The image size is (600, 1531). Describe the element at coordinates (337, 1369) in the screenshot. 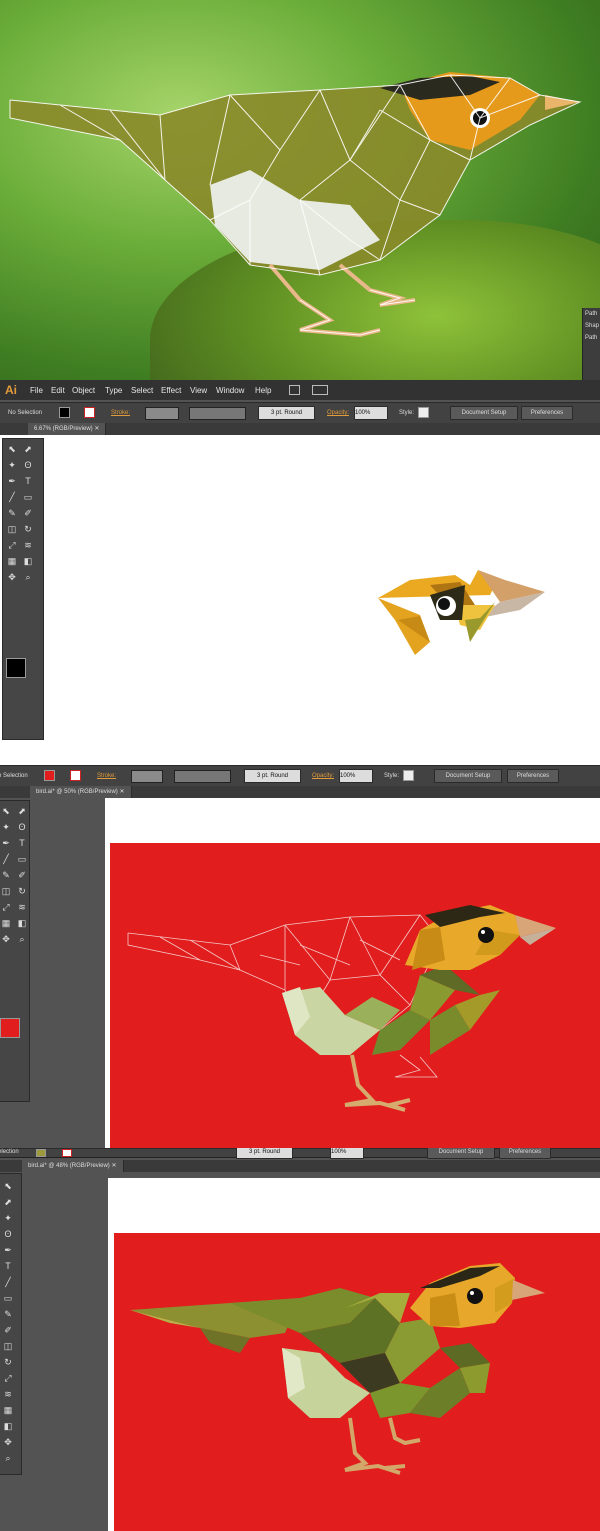

I see `bird-low-poly-final` at that location.